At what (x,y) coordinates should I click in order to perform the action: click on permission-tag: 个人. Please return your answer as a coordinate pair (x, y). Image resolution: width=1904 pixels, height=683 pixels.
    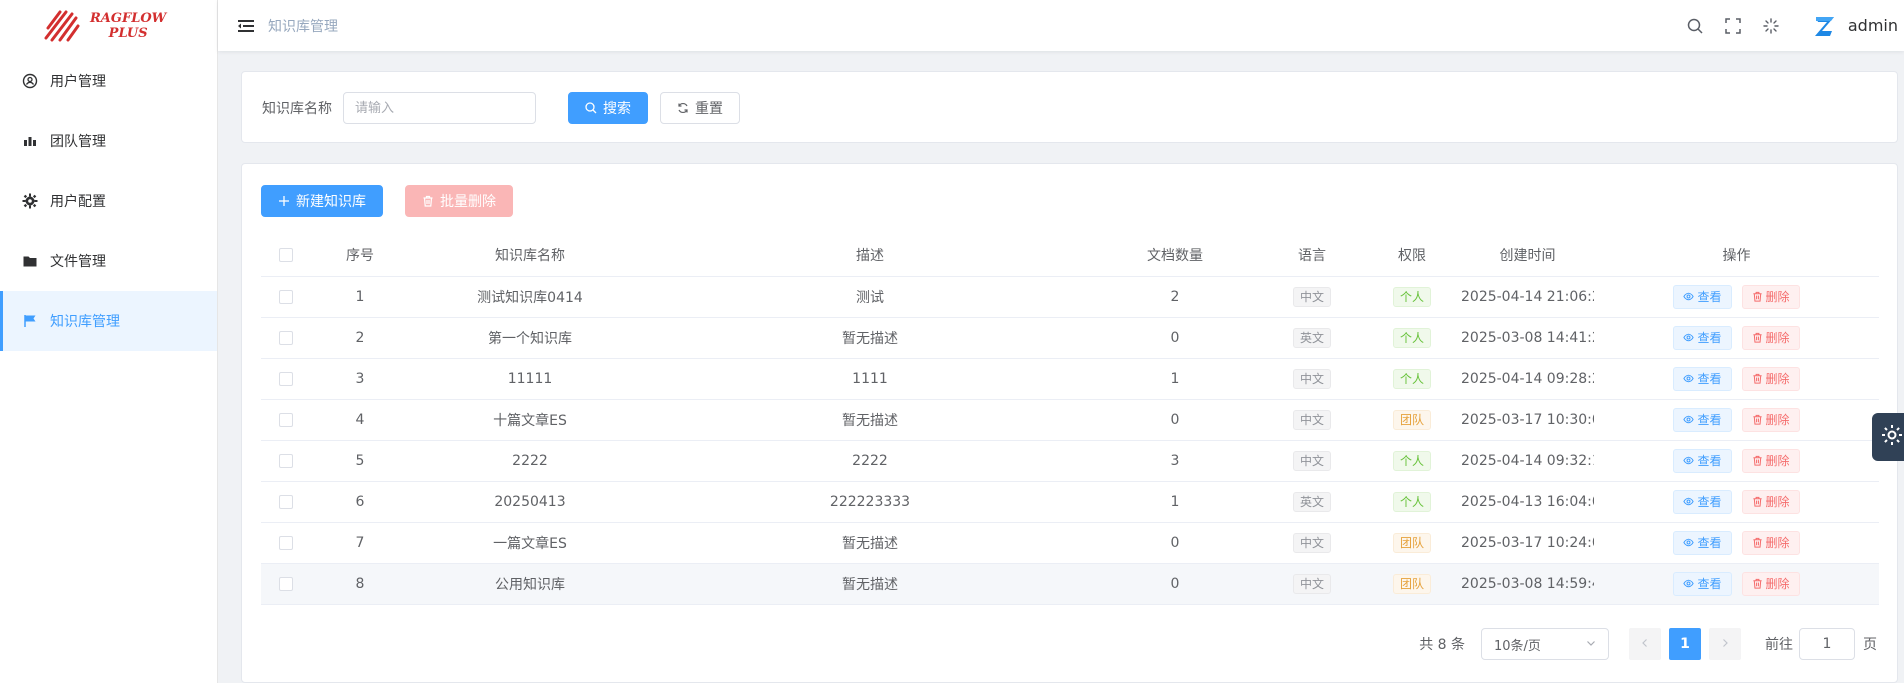
    Looking at the image, I should click on (1411, 460).